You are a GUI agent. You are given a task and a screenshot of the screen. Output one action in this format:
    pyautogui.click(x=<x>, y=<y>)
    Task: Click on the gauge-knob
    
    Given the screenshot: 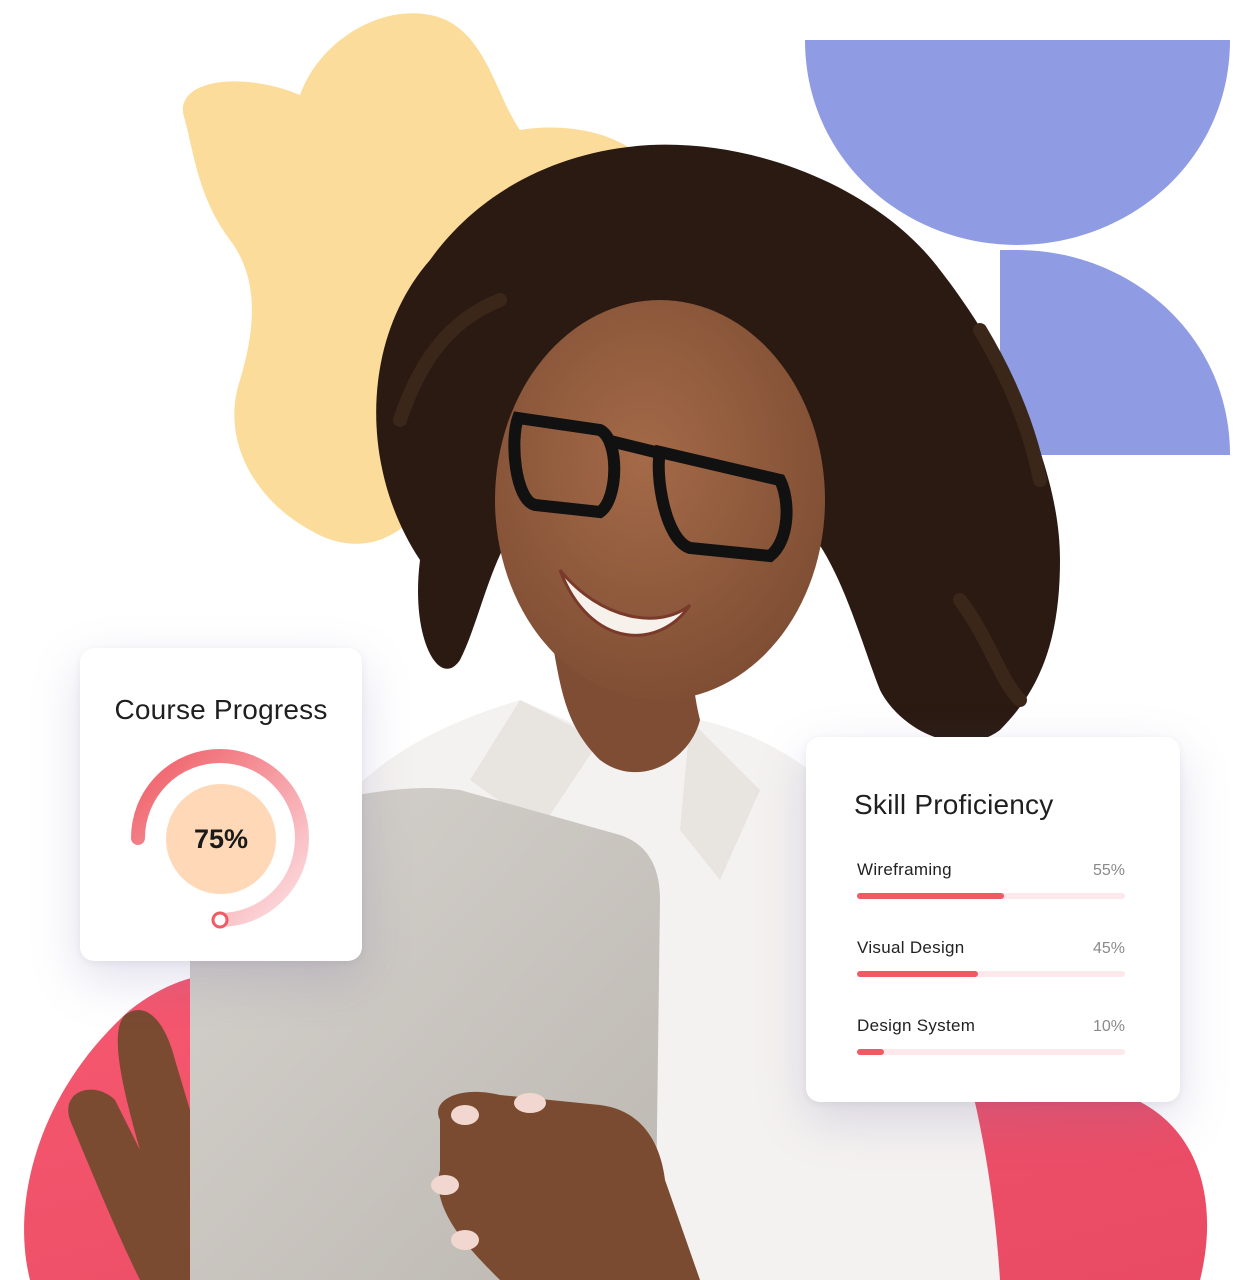 What is the action you would take?
    pyautogui.click(x=220, y=920)
    